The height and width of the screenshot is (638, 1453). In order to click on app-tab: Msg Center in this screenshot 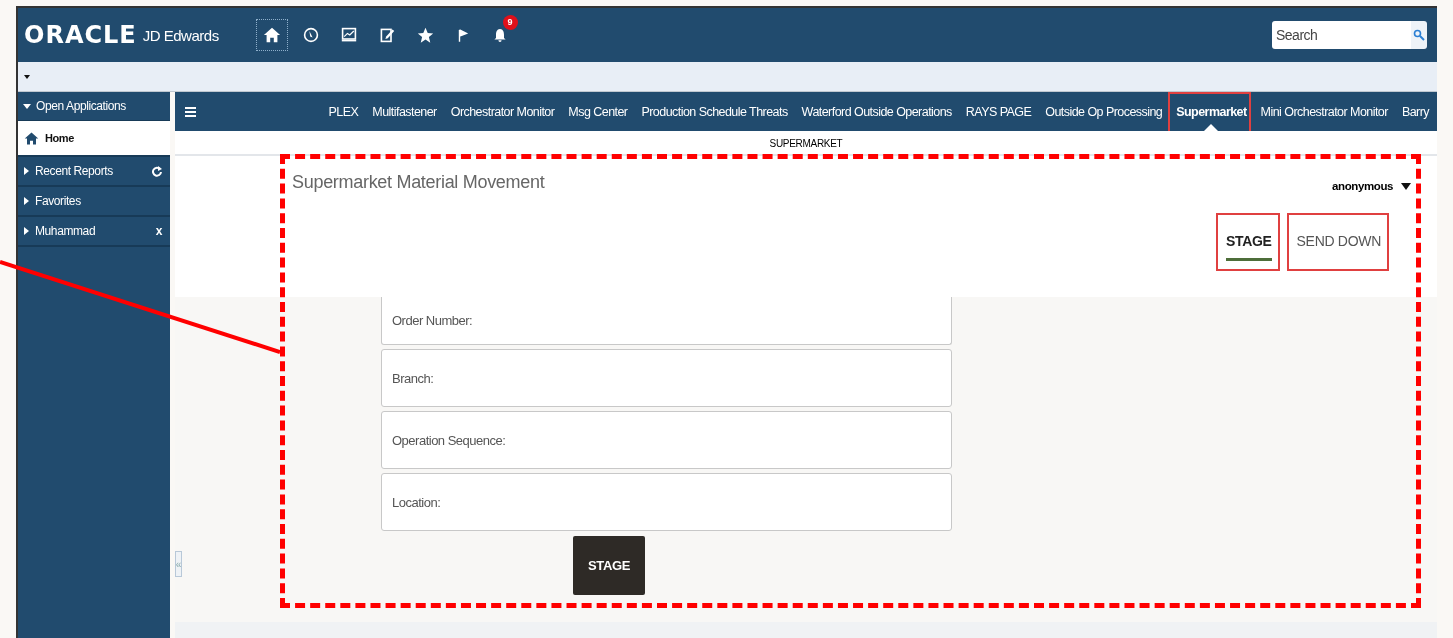, I will do `click(598, 111)`.